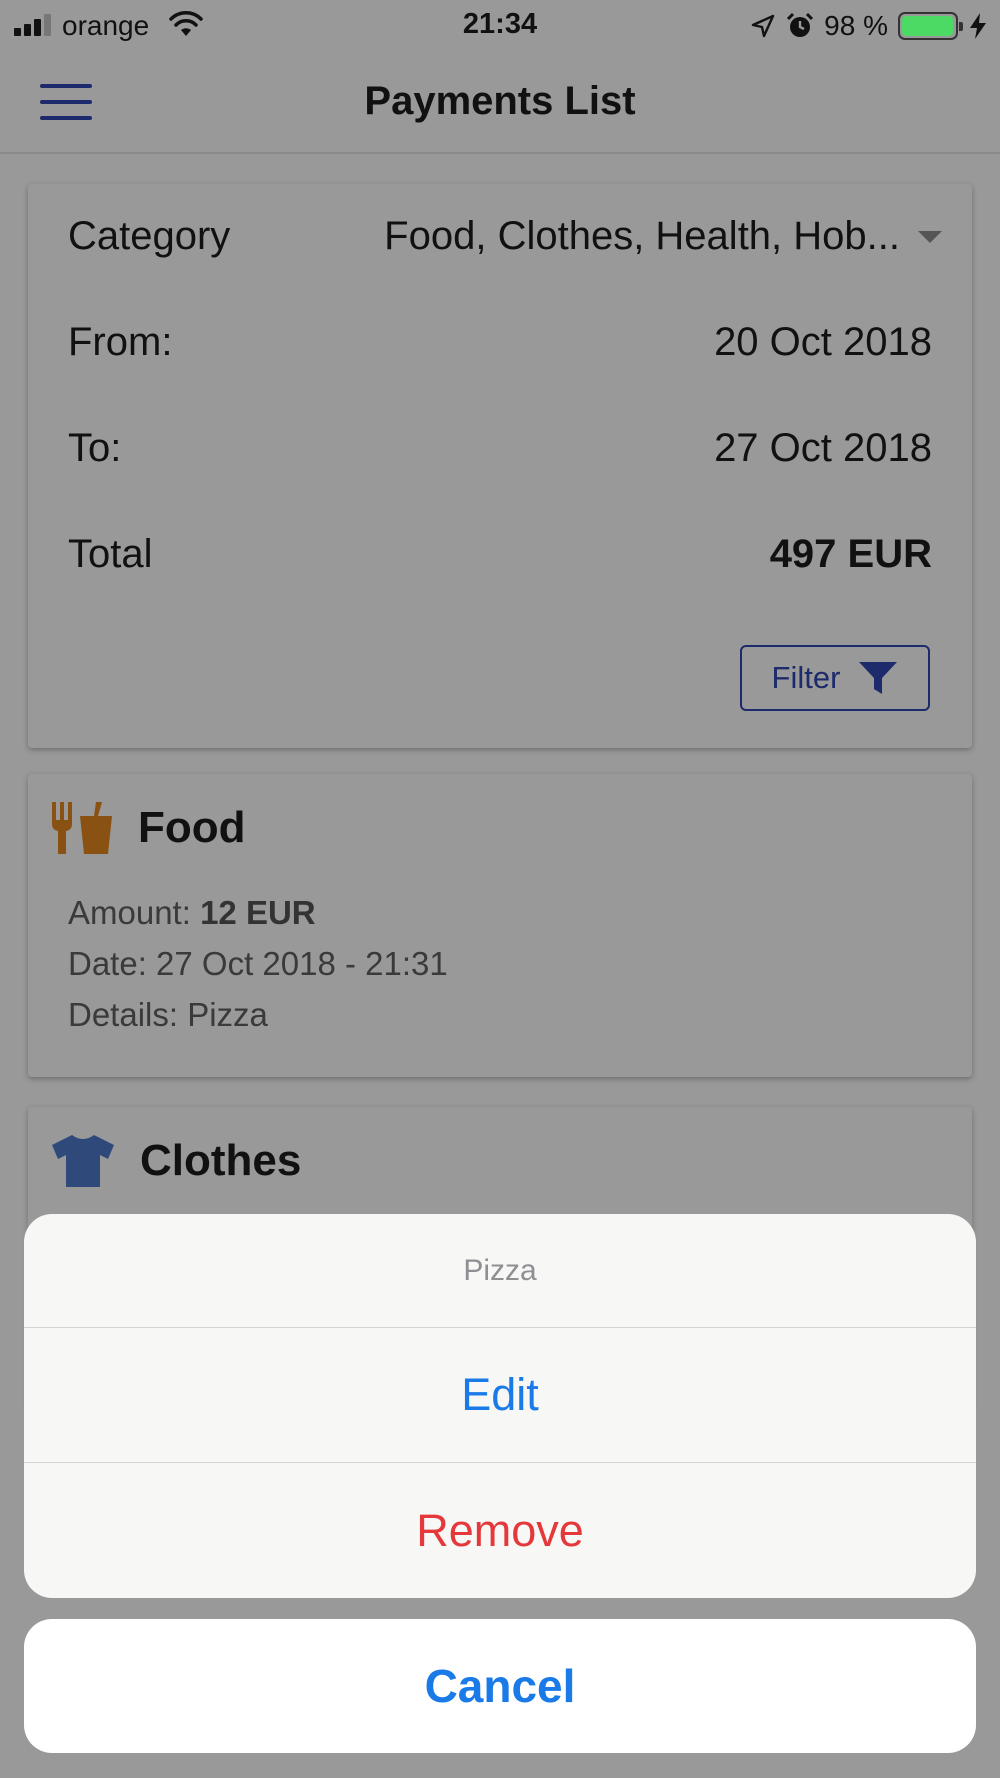  I want to click on tshirt-icon, so click(83, 1161).